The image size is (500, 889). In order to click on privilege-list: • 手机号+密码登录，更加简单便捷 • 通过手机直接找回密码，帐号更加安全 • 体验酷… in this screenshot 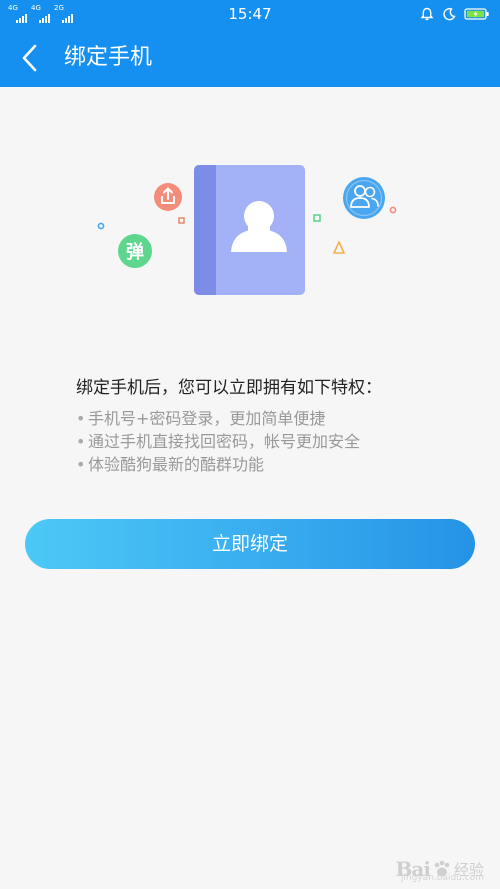, I will do `click(218, 441)`.